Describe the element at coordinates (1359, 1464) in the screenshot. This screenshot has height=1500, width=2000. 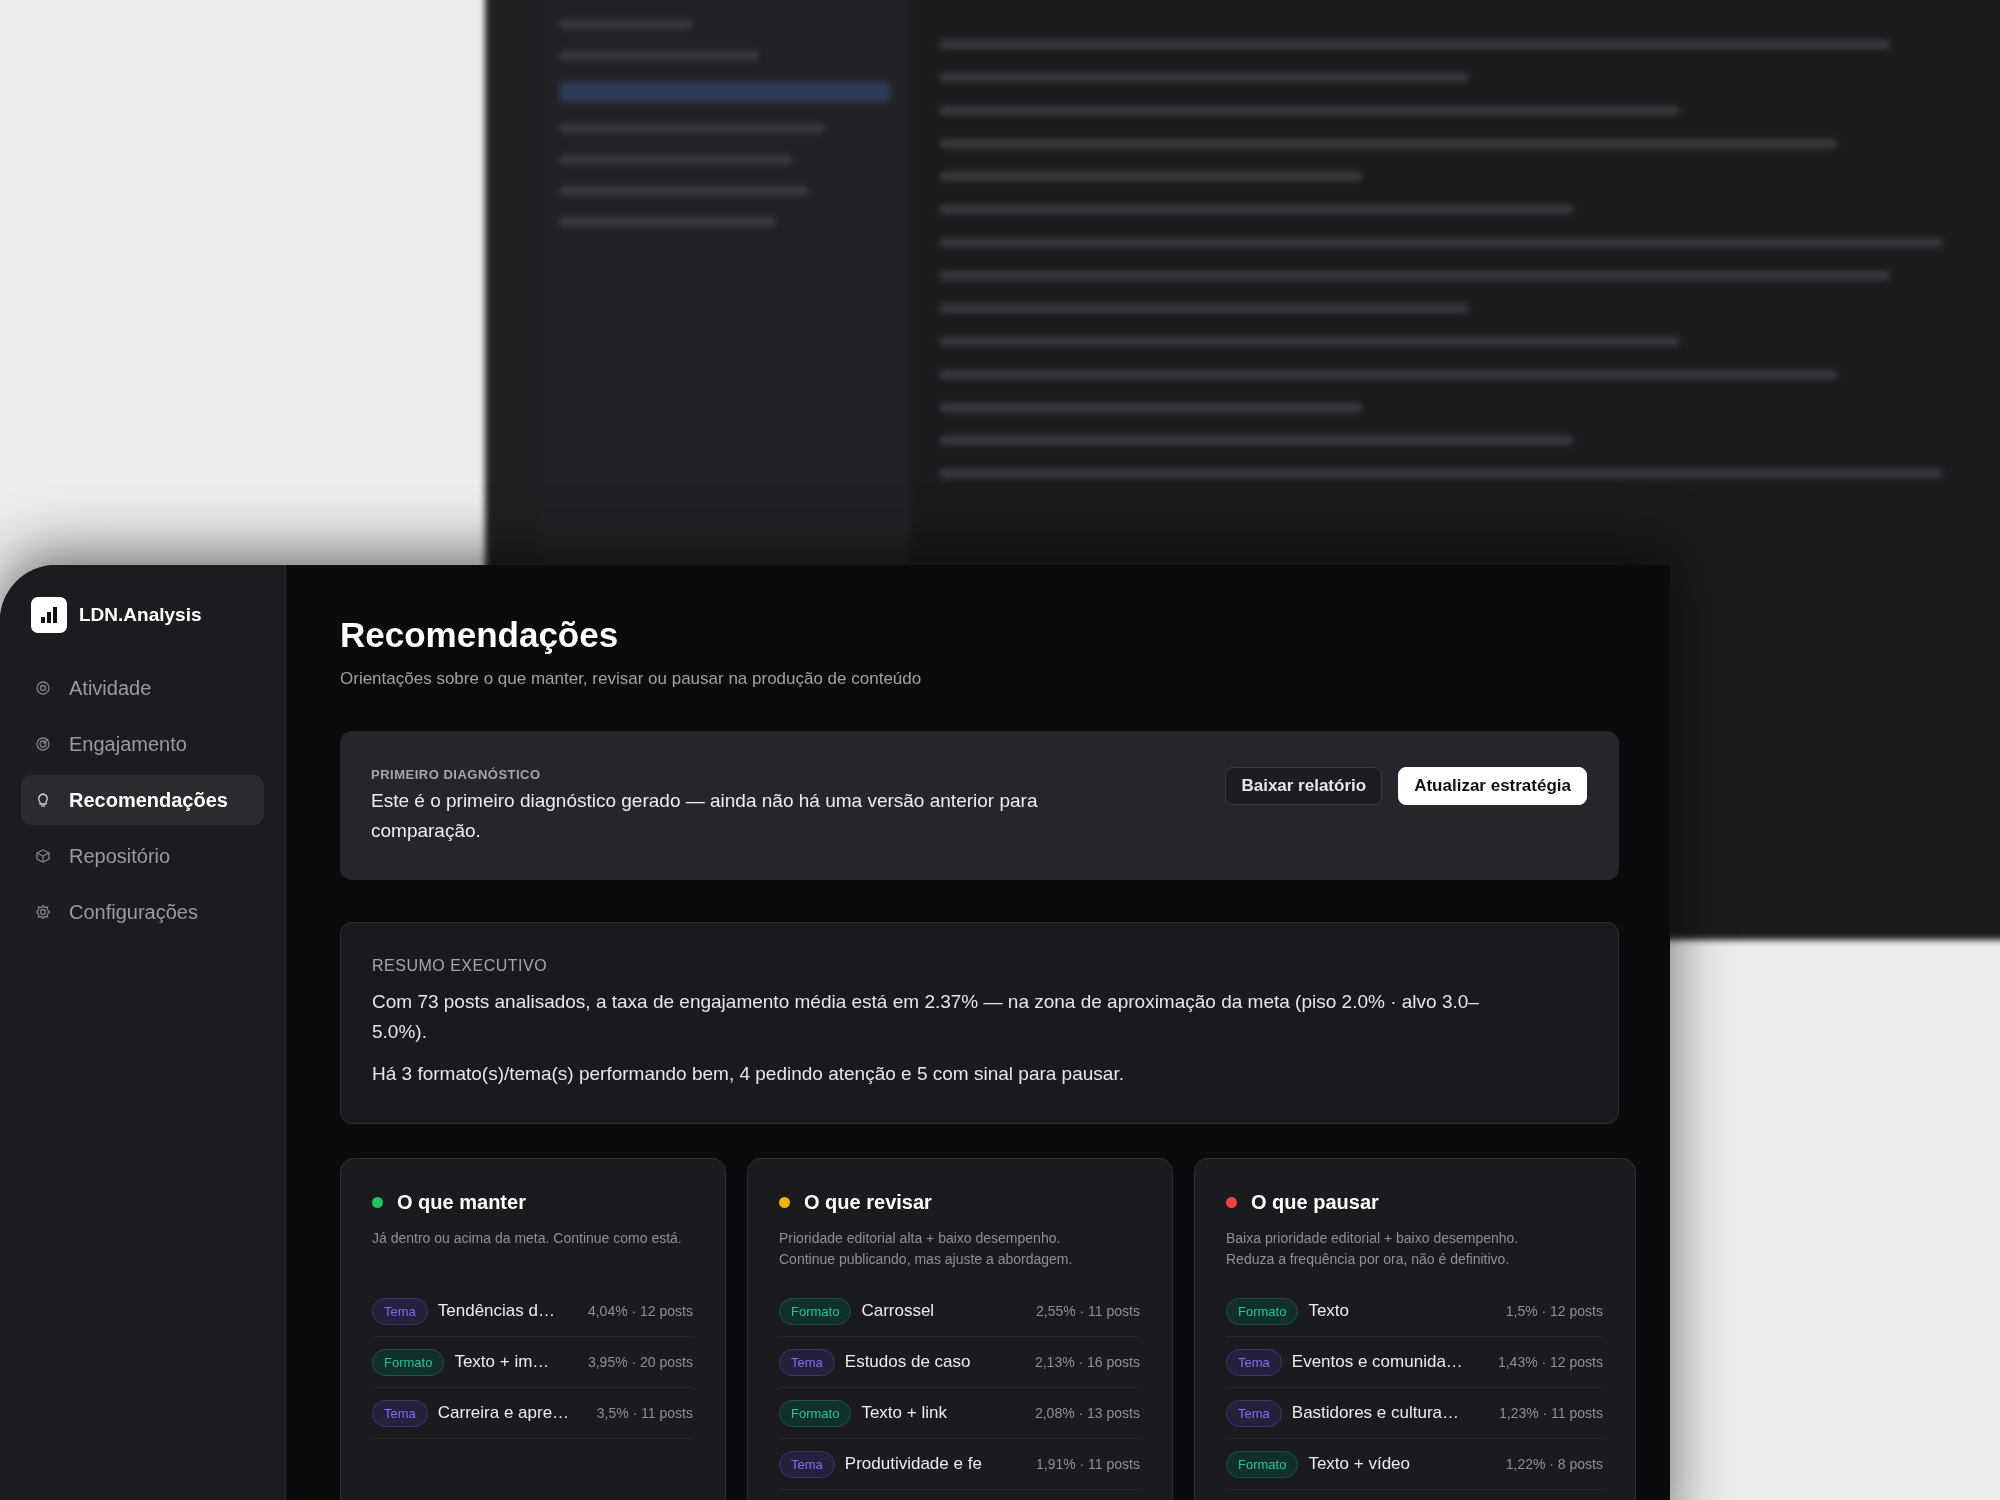
I see `item-name: Texto + vídeo` at that location.